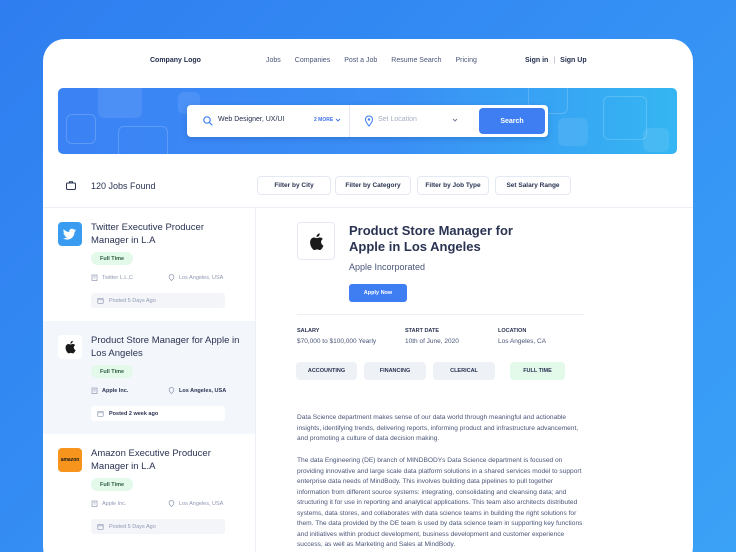 The height and width of the screenshot is (552, 736). I want to click on auth-links: Sign in | Sign Up, so click(556, 60).